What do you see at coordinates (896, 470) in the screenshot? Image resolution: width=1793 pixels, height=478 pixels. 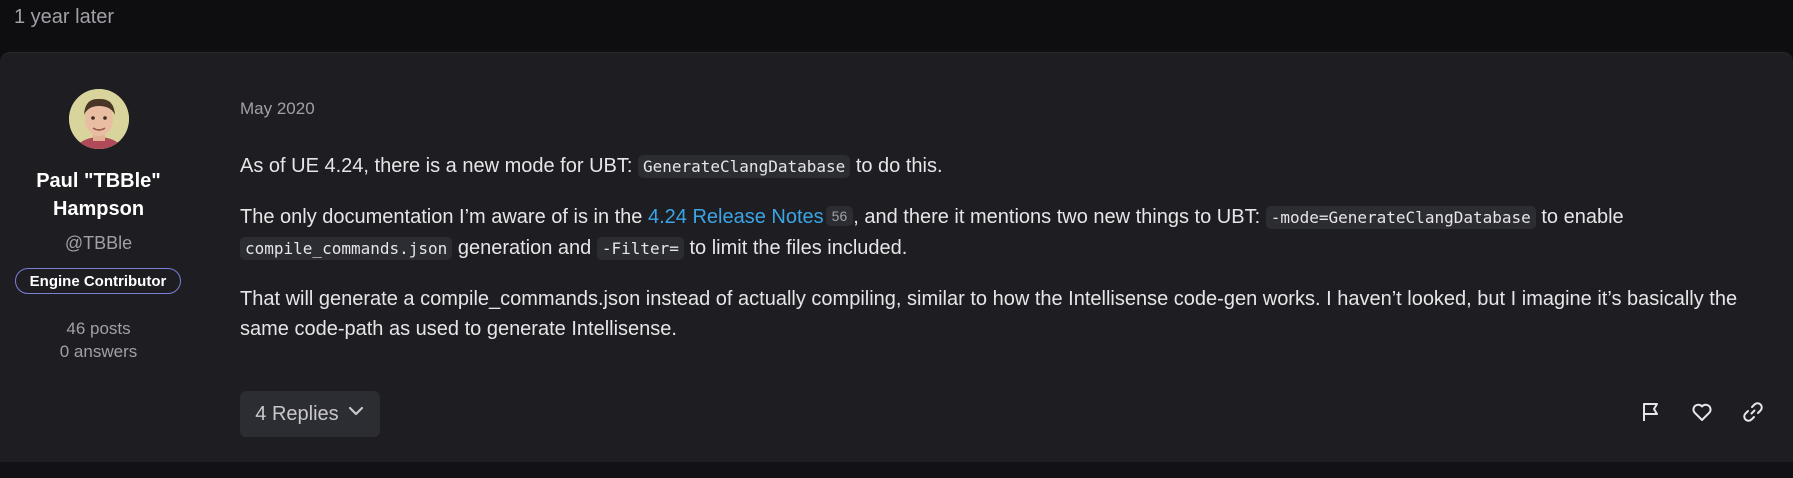 I see `next-post-edge` at bounding box center [896, 470].